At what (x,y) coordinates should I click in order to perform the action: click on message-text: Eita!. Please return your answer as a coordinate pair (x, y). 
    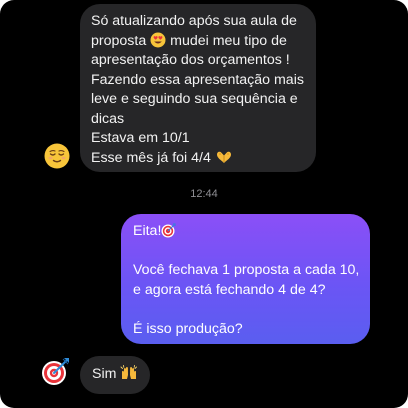
    Looking at the image, I should click on (147, 231).